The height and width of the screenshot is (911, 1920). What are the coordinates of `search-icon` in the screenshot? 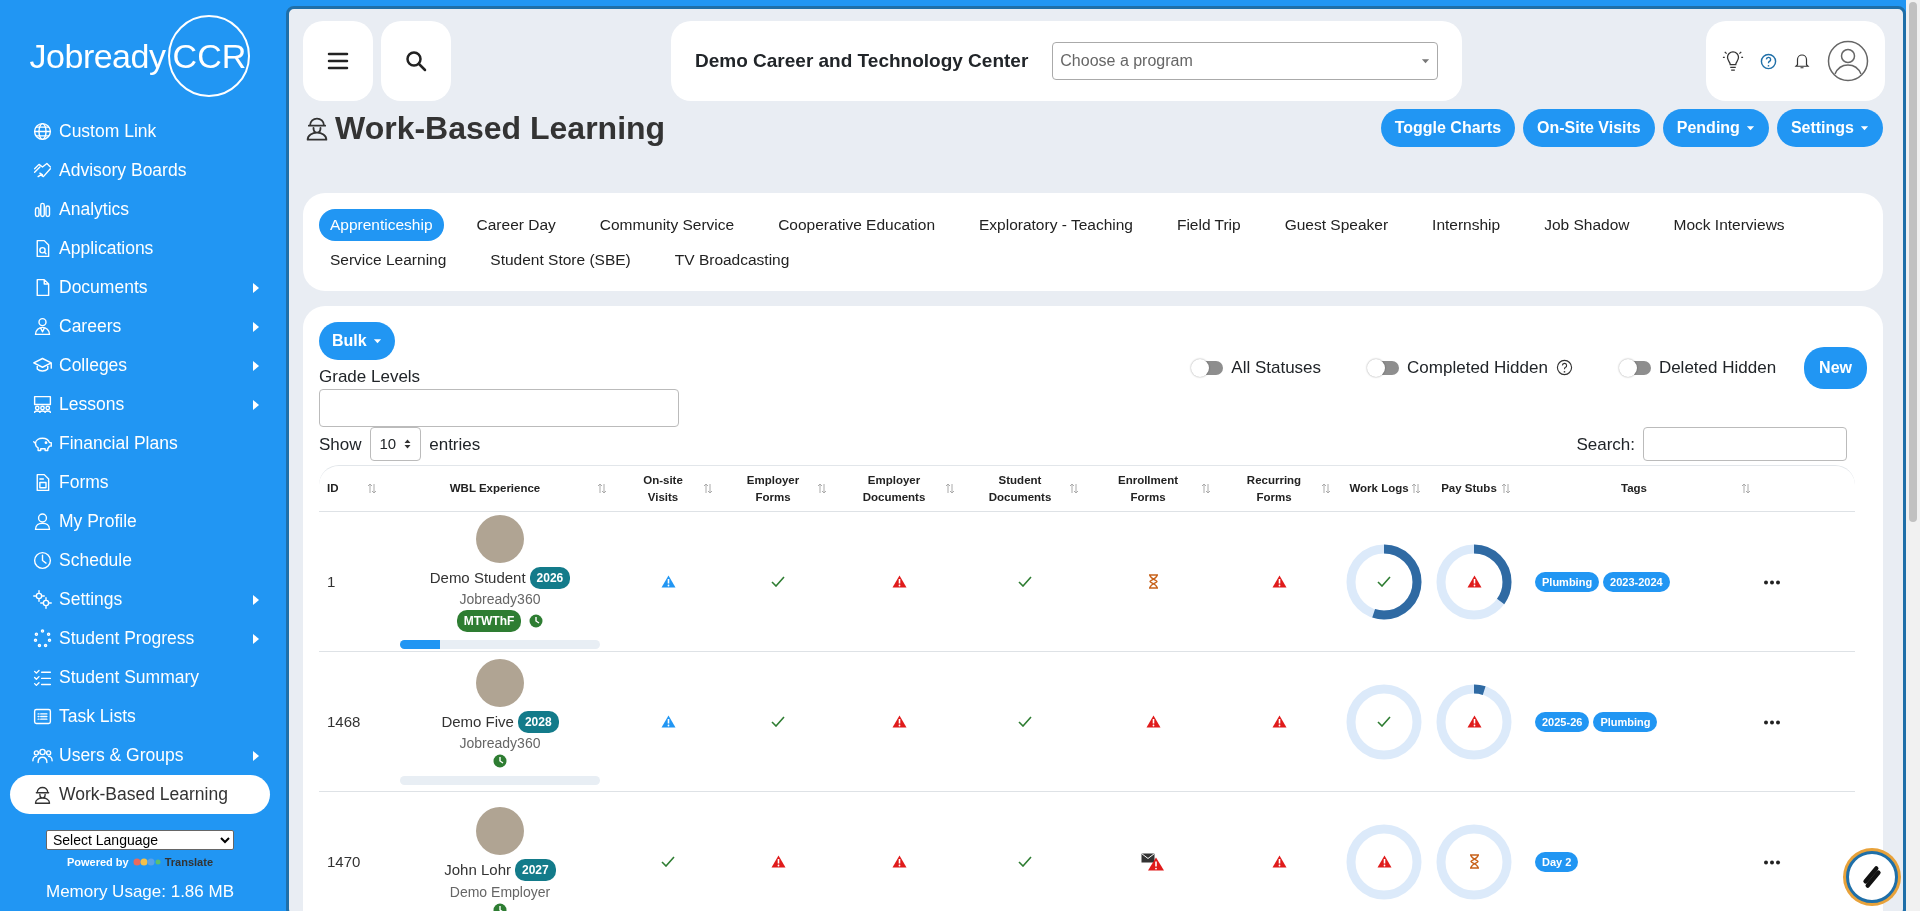 It's located at (416, 61).